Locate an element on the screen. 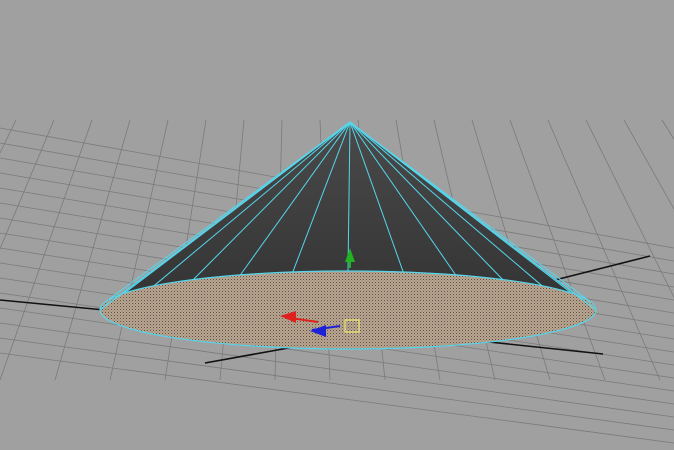  cone-base-cap is located at coordinates (348, 310).